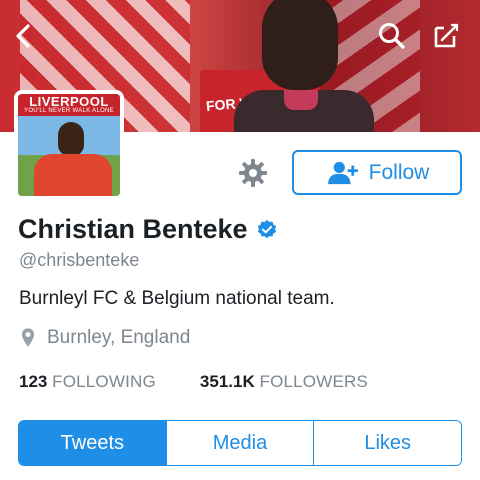  Describe the element at coordinates (69, 145) in the screenshot. I see `avatar: LIVERPOOL YOU'LL NEVER WALK ALONE` at that location.